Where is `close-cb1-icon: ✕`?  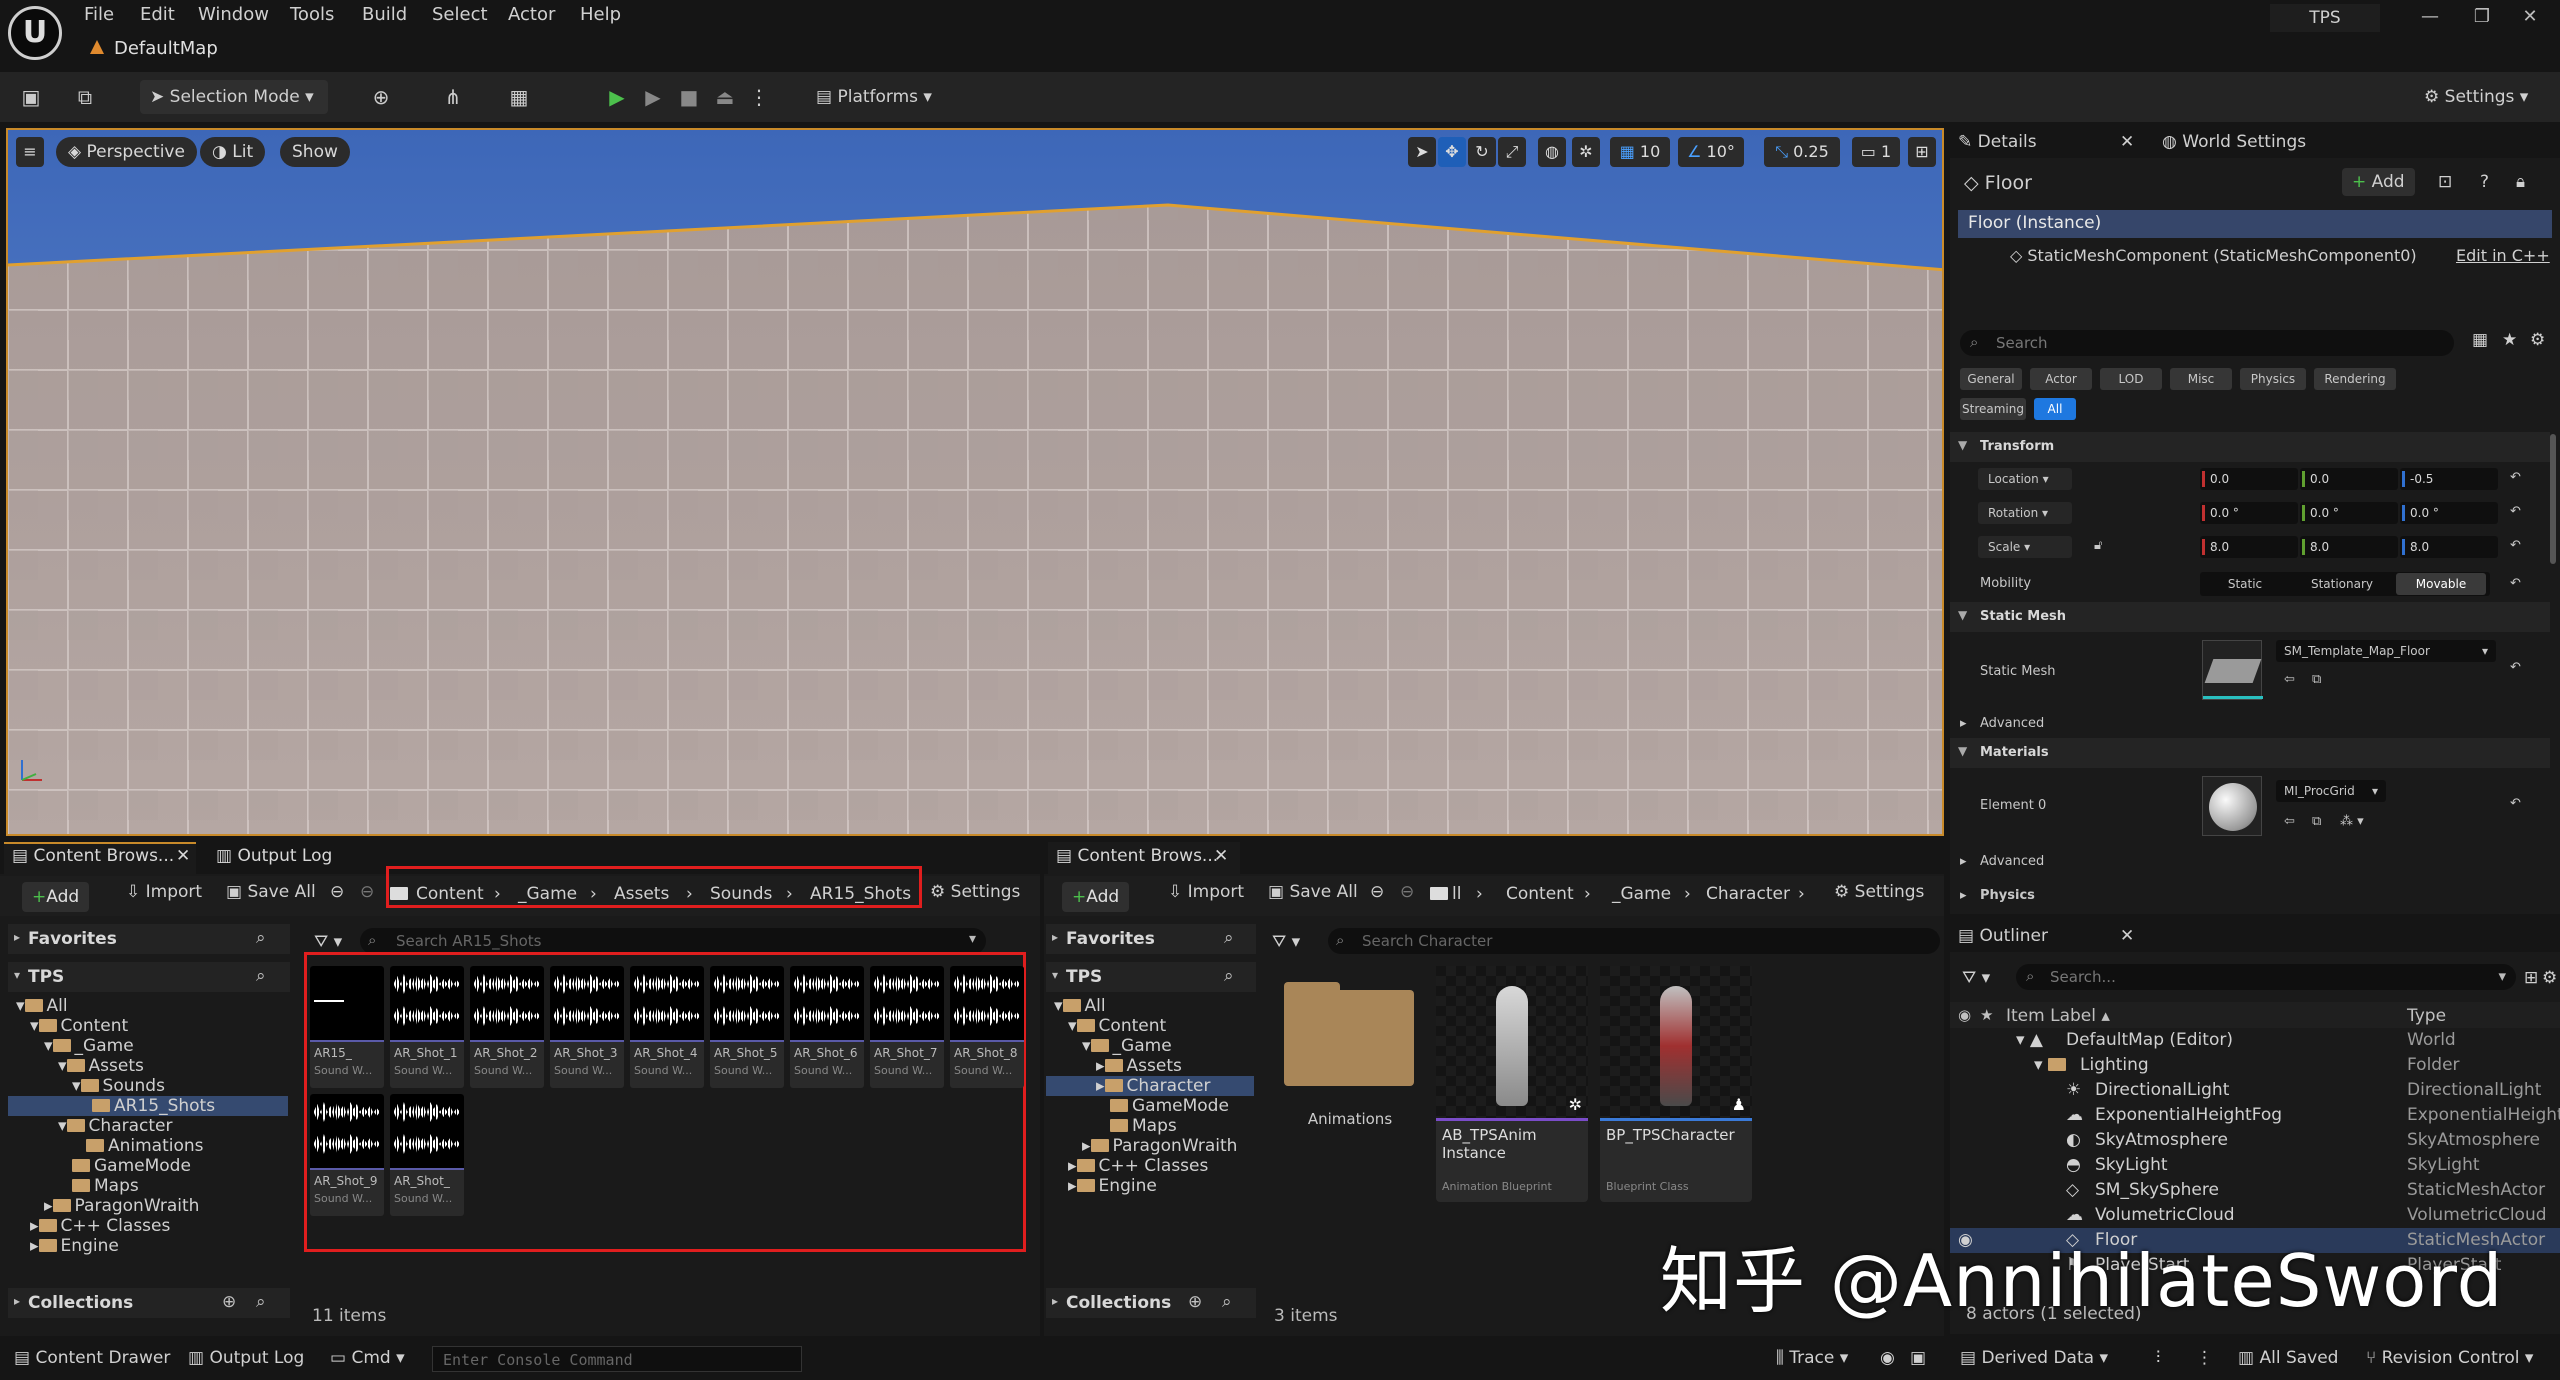 close-cb1-icon: ✕ is located at coordinates (183, 856).